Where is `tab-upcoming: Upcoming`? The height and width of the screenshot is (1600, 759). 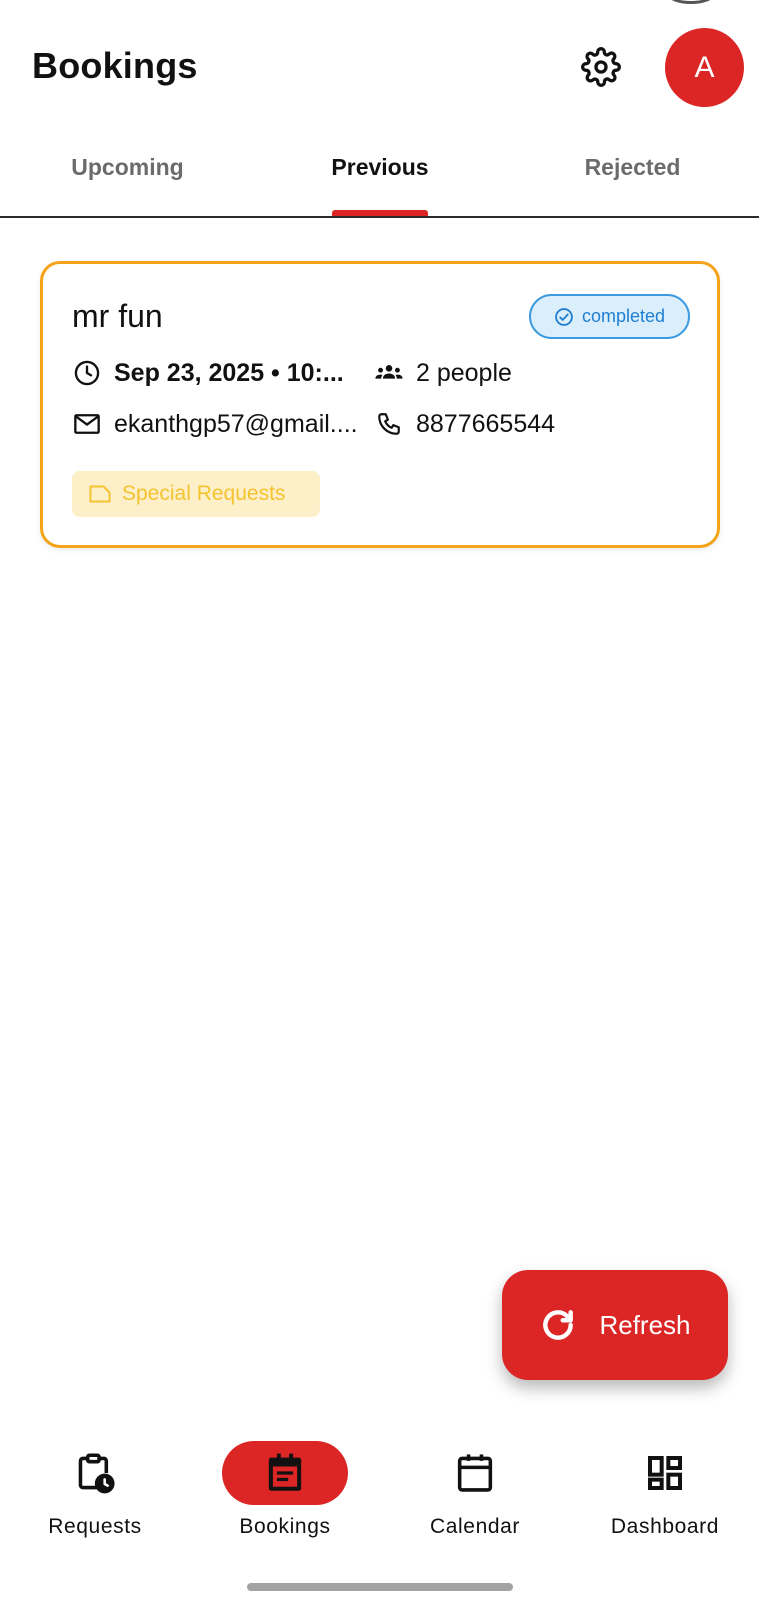
tab-upcoming: Upcoming is located at coordinates (127, 167).